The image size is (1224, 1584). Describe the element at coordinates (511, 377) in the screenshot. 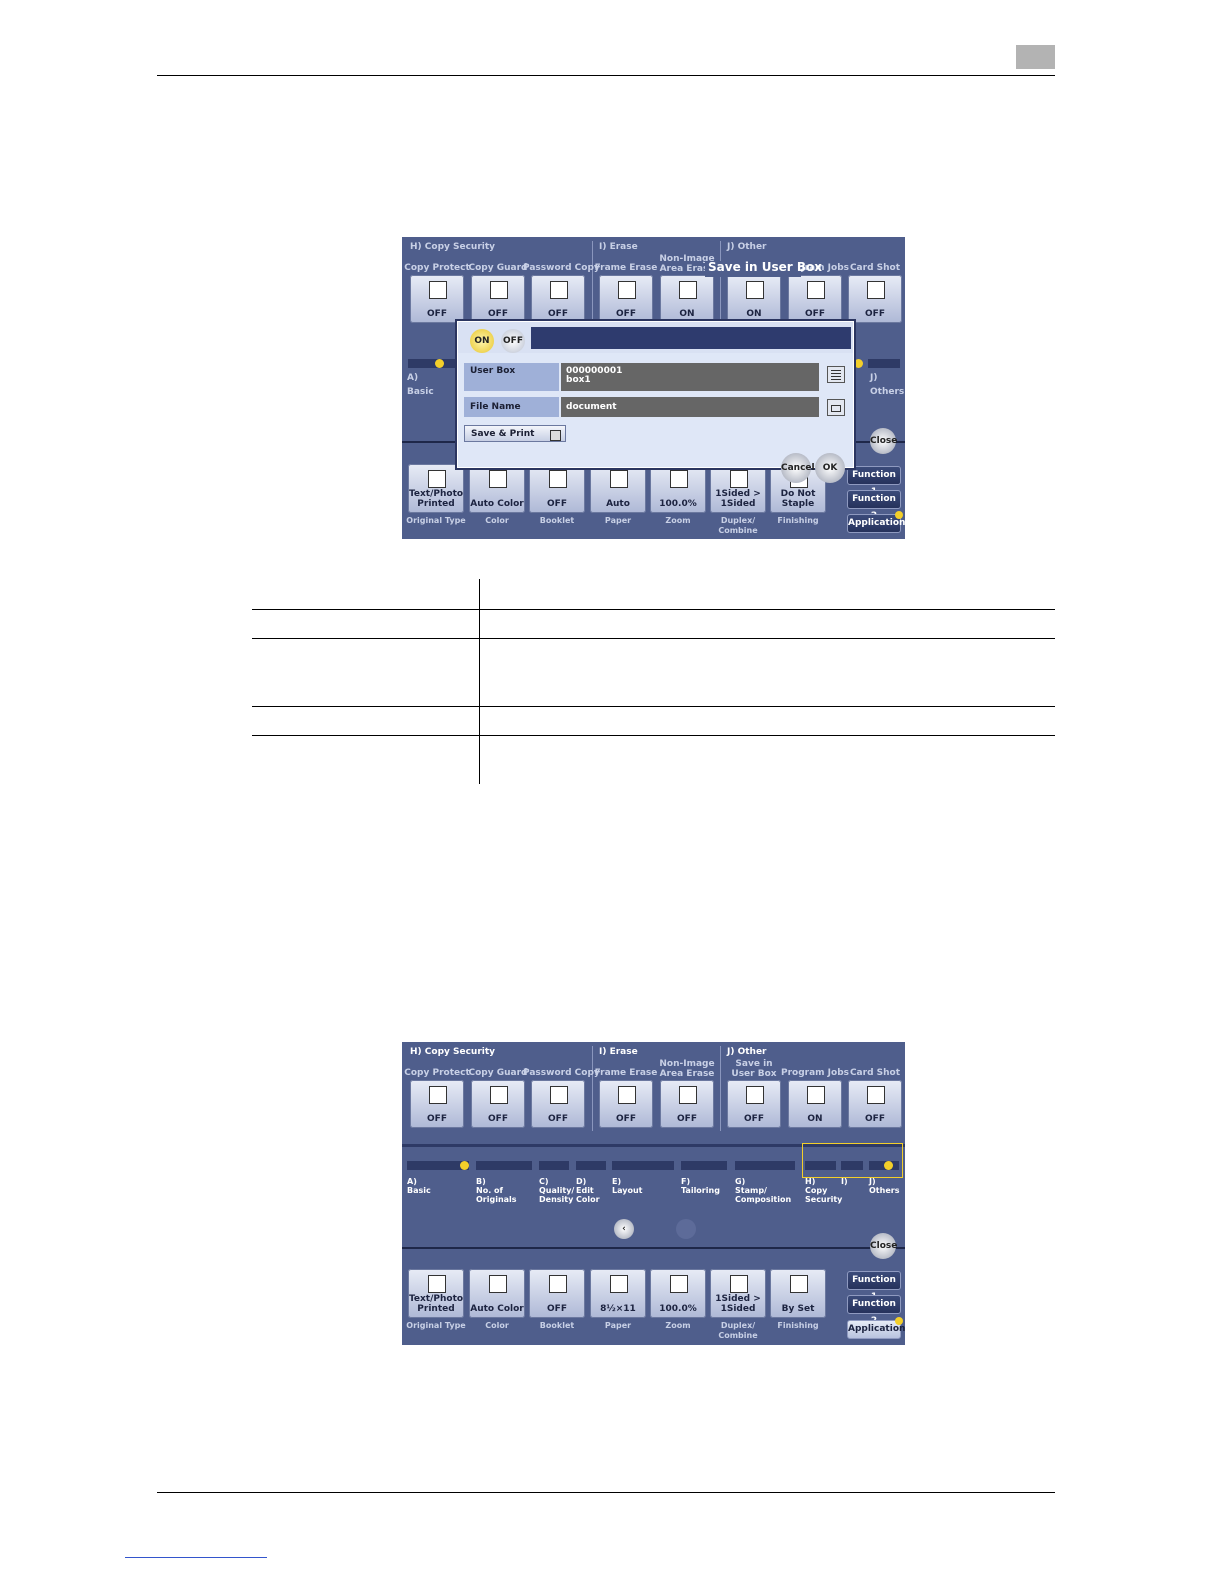

I see `user-box-label: User Box` at that location.